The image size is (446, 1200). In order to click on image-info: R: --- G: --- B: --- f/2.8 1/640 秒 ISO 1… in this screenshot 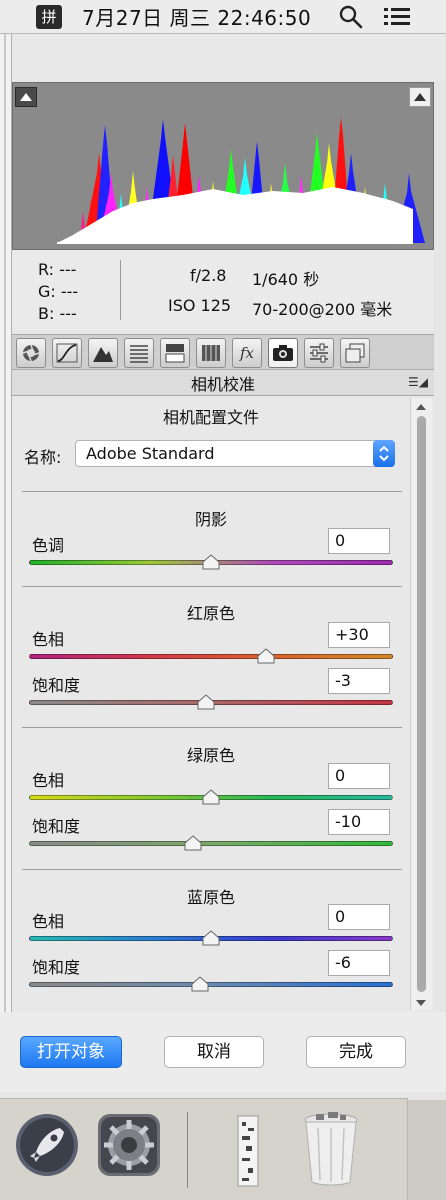, I will do `click(223, 290)`.